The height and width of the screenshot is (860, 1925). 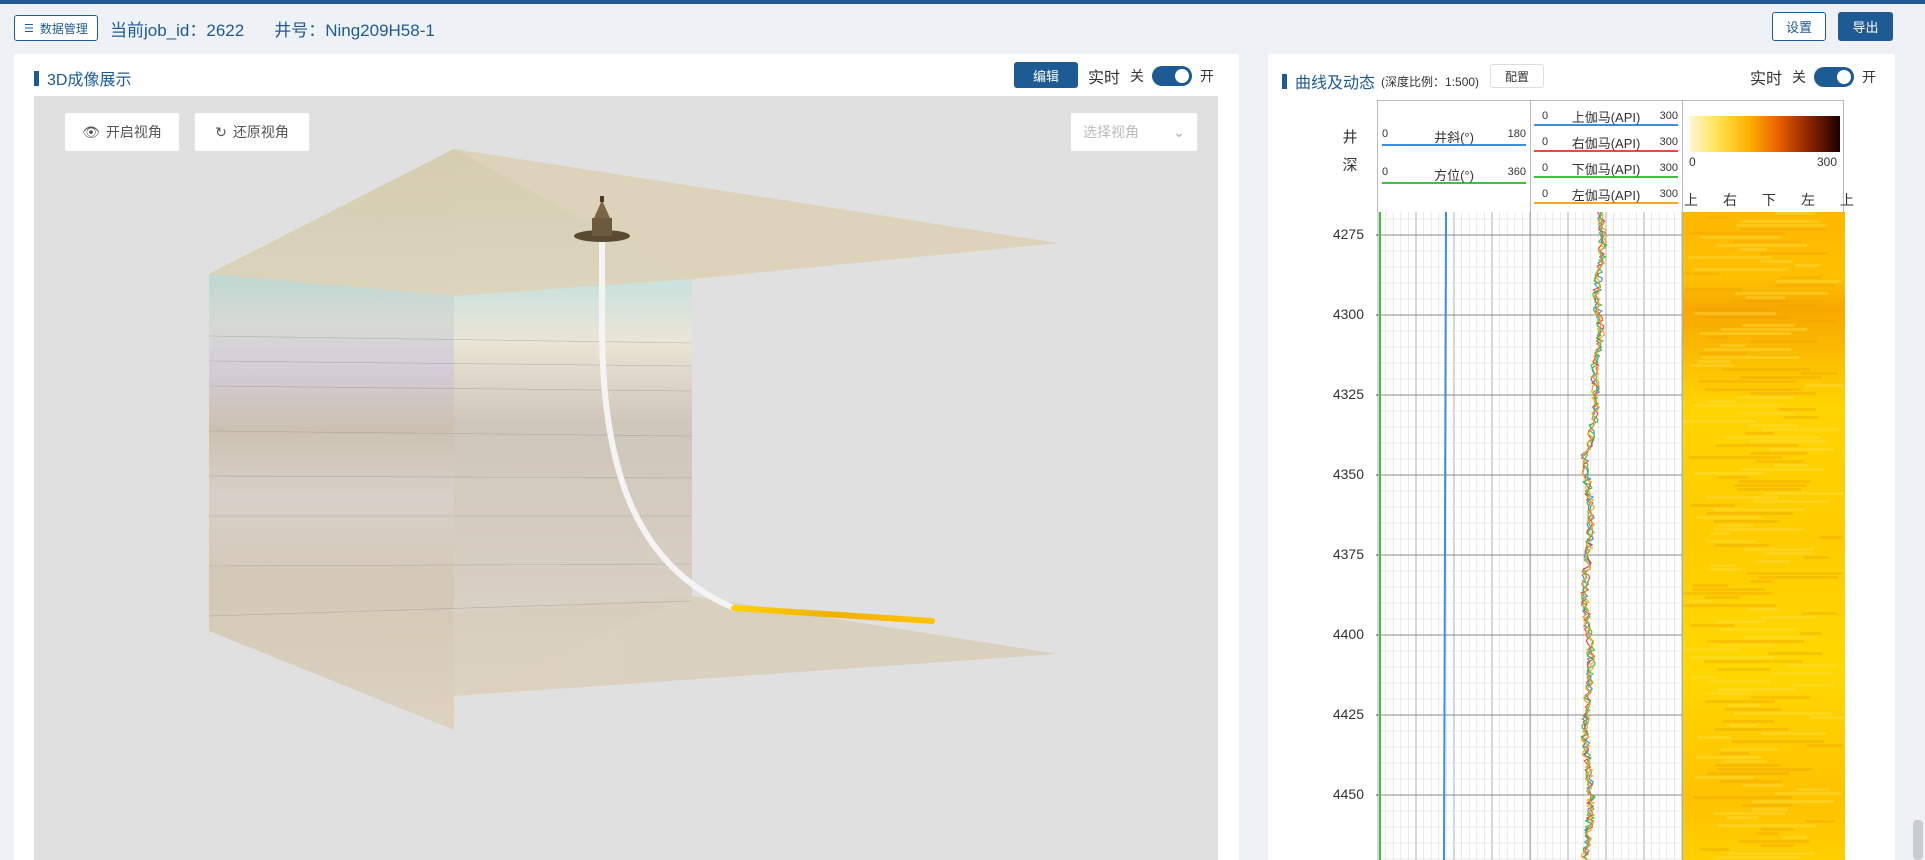 I want to click on orientation-label-2: 下, so click(x=1769, y=200).